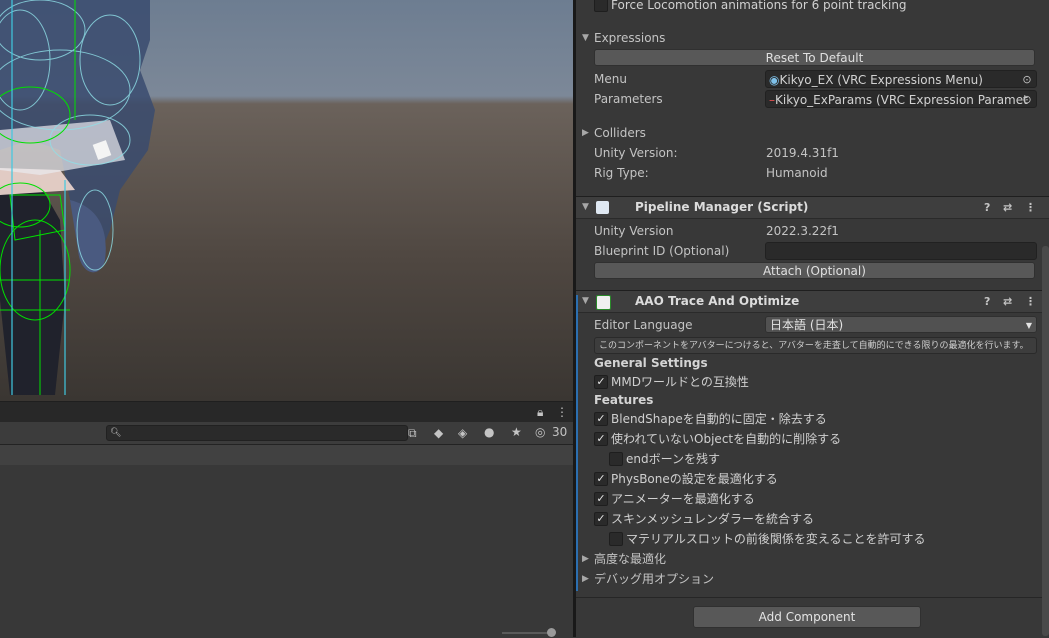  Describe the element at coordinates (776, 539) in the screenshot. I see `feature-label: マテリアルスロットの前後関係を変えることを許可する` at that location.